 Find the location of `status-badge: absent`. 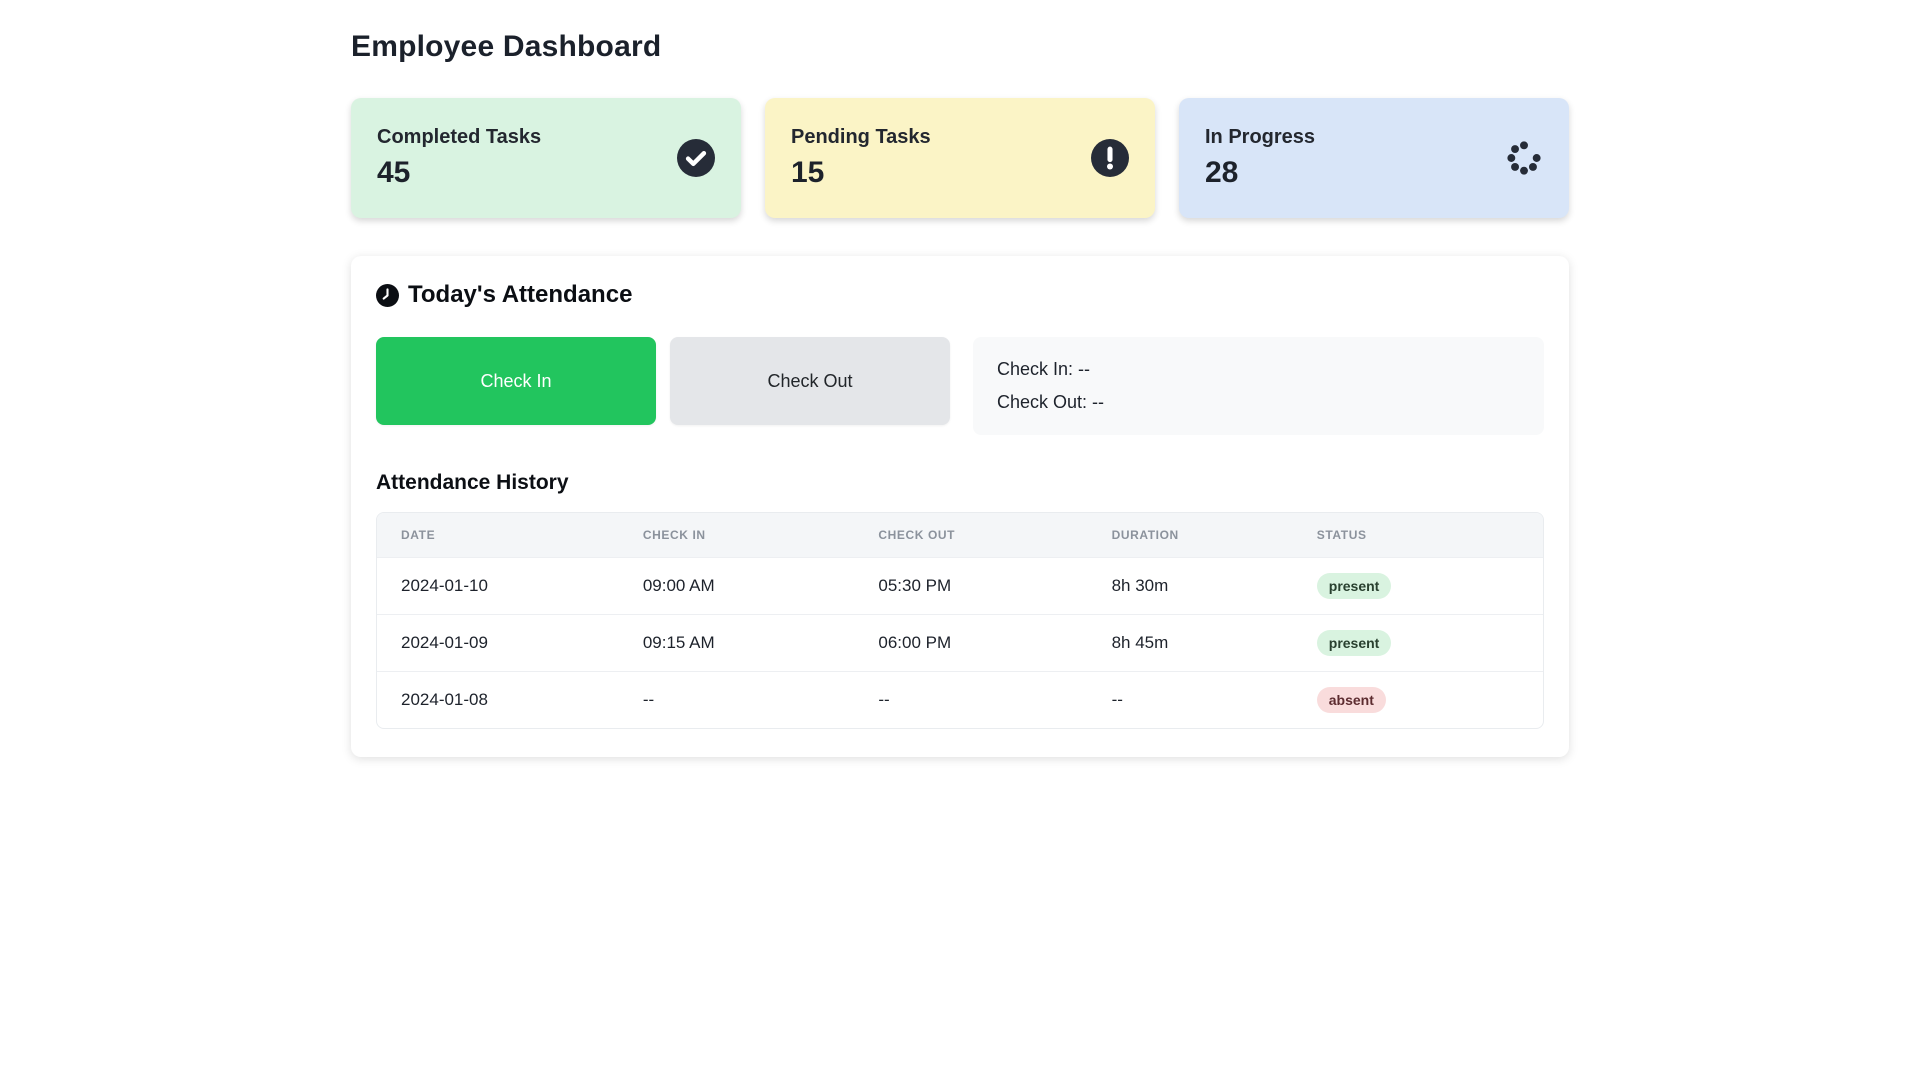

status-badge: absent is located at coordinates (1351, 699).